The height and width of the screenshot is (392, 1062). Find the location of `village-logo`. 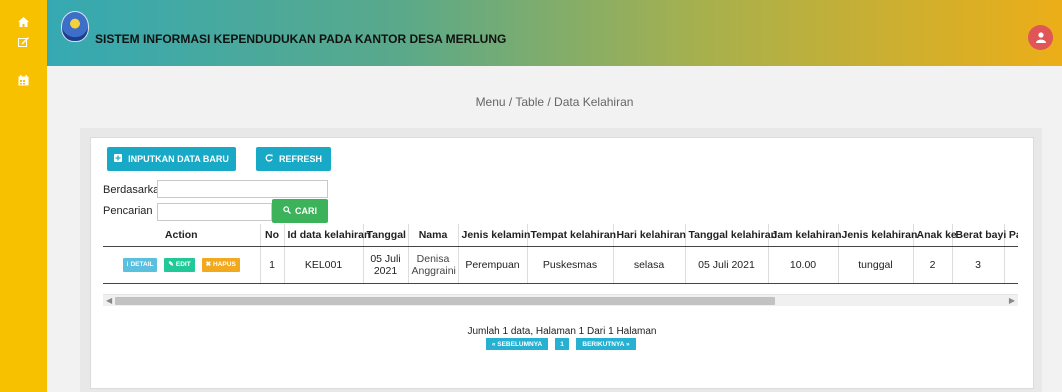

village-logo is located at coordinates (75, 26).